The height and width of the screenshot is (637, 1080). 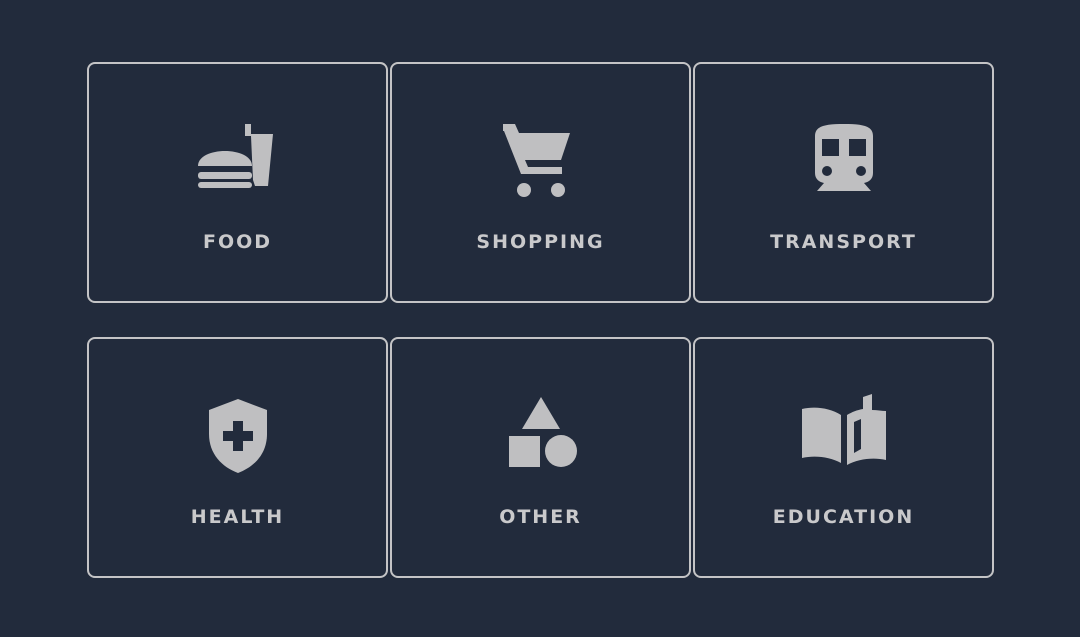 I want to click on train-icon, so click(x=844, y=161).